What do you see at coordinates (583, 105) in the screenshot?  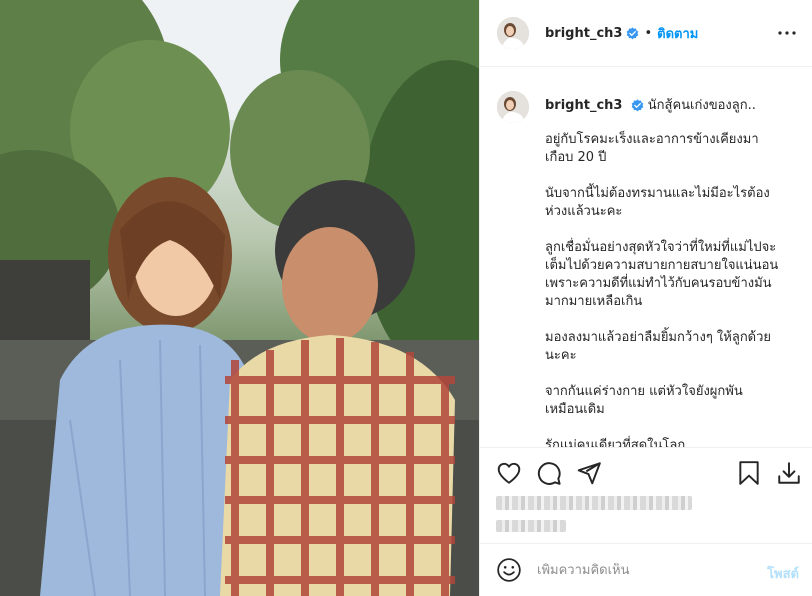 I see `caption-username: bright_ch3` at bounding box center [583, 105].